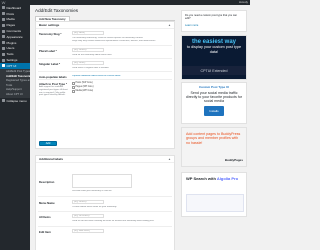 The height and width of the screenshot is (250, 320). Describe the element at coordinates (3, 54) in the screenshot. I see `tools-icon` at that location.